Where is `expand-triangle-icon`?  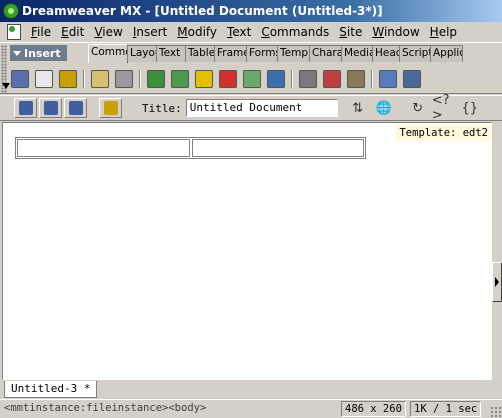 expand-triangle-icon is located at coordinates (17, 53).